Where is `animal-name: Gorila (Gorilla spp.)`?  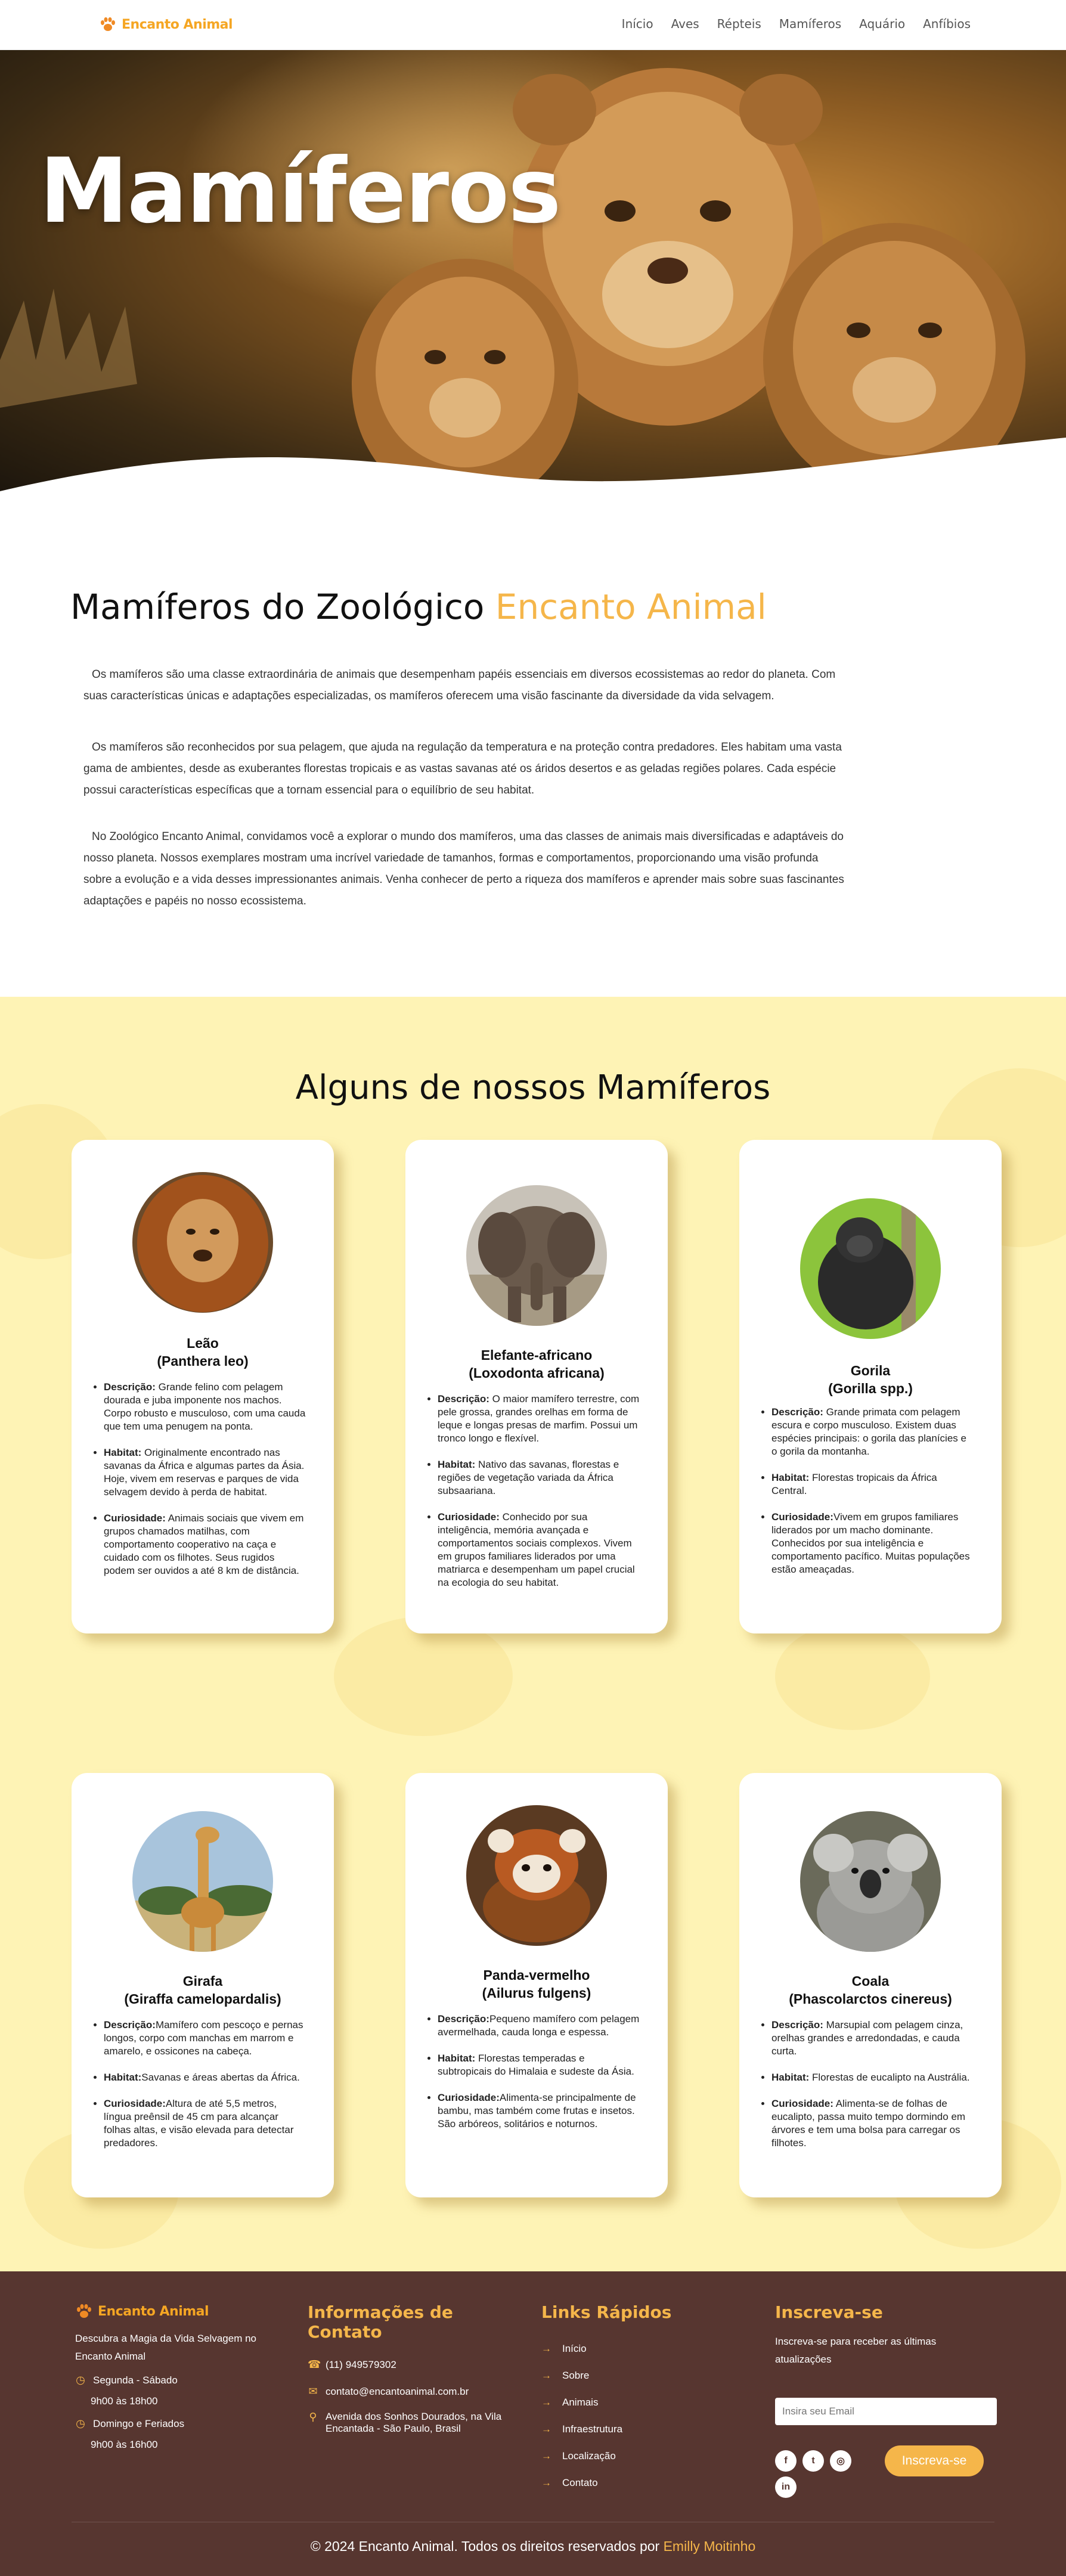 animal-name: Gorila (Gorilla spp.) is located at coordinates (870, 1379).